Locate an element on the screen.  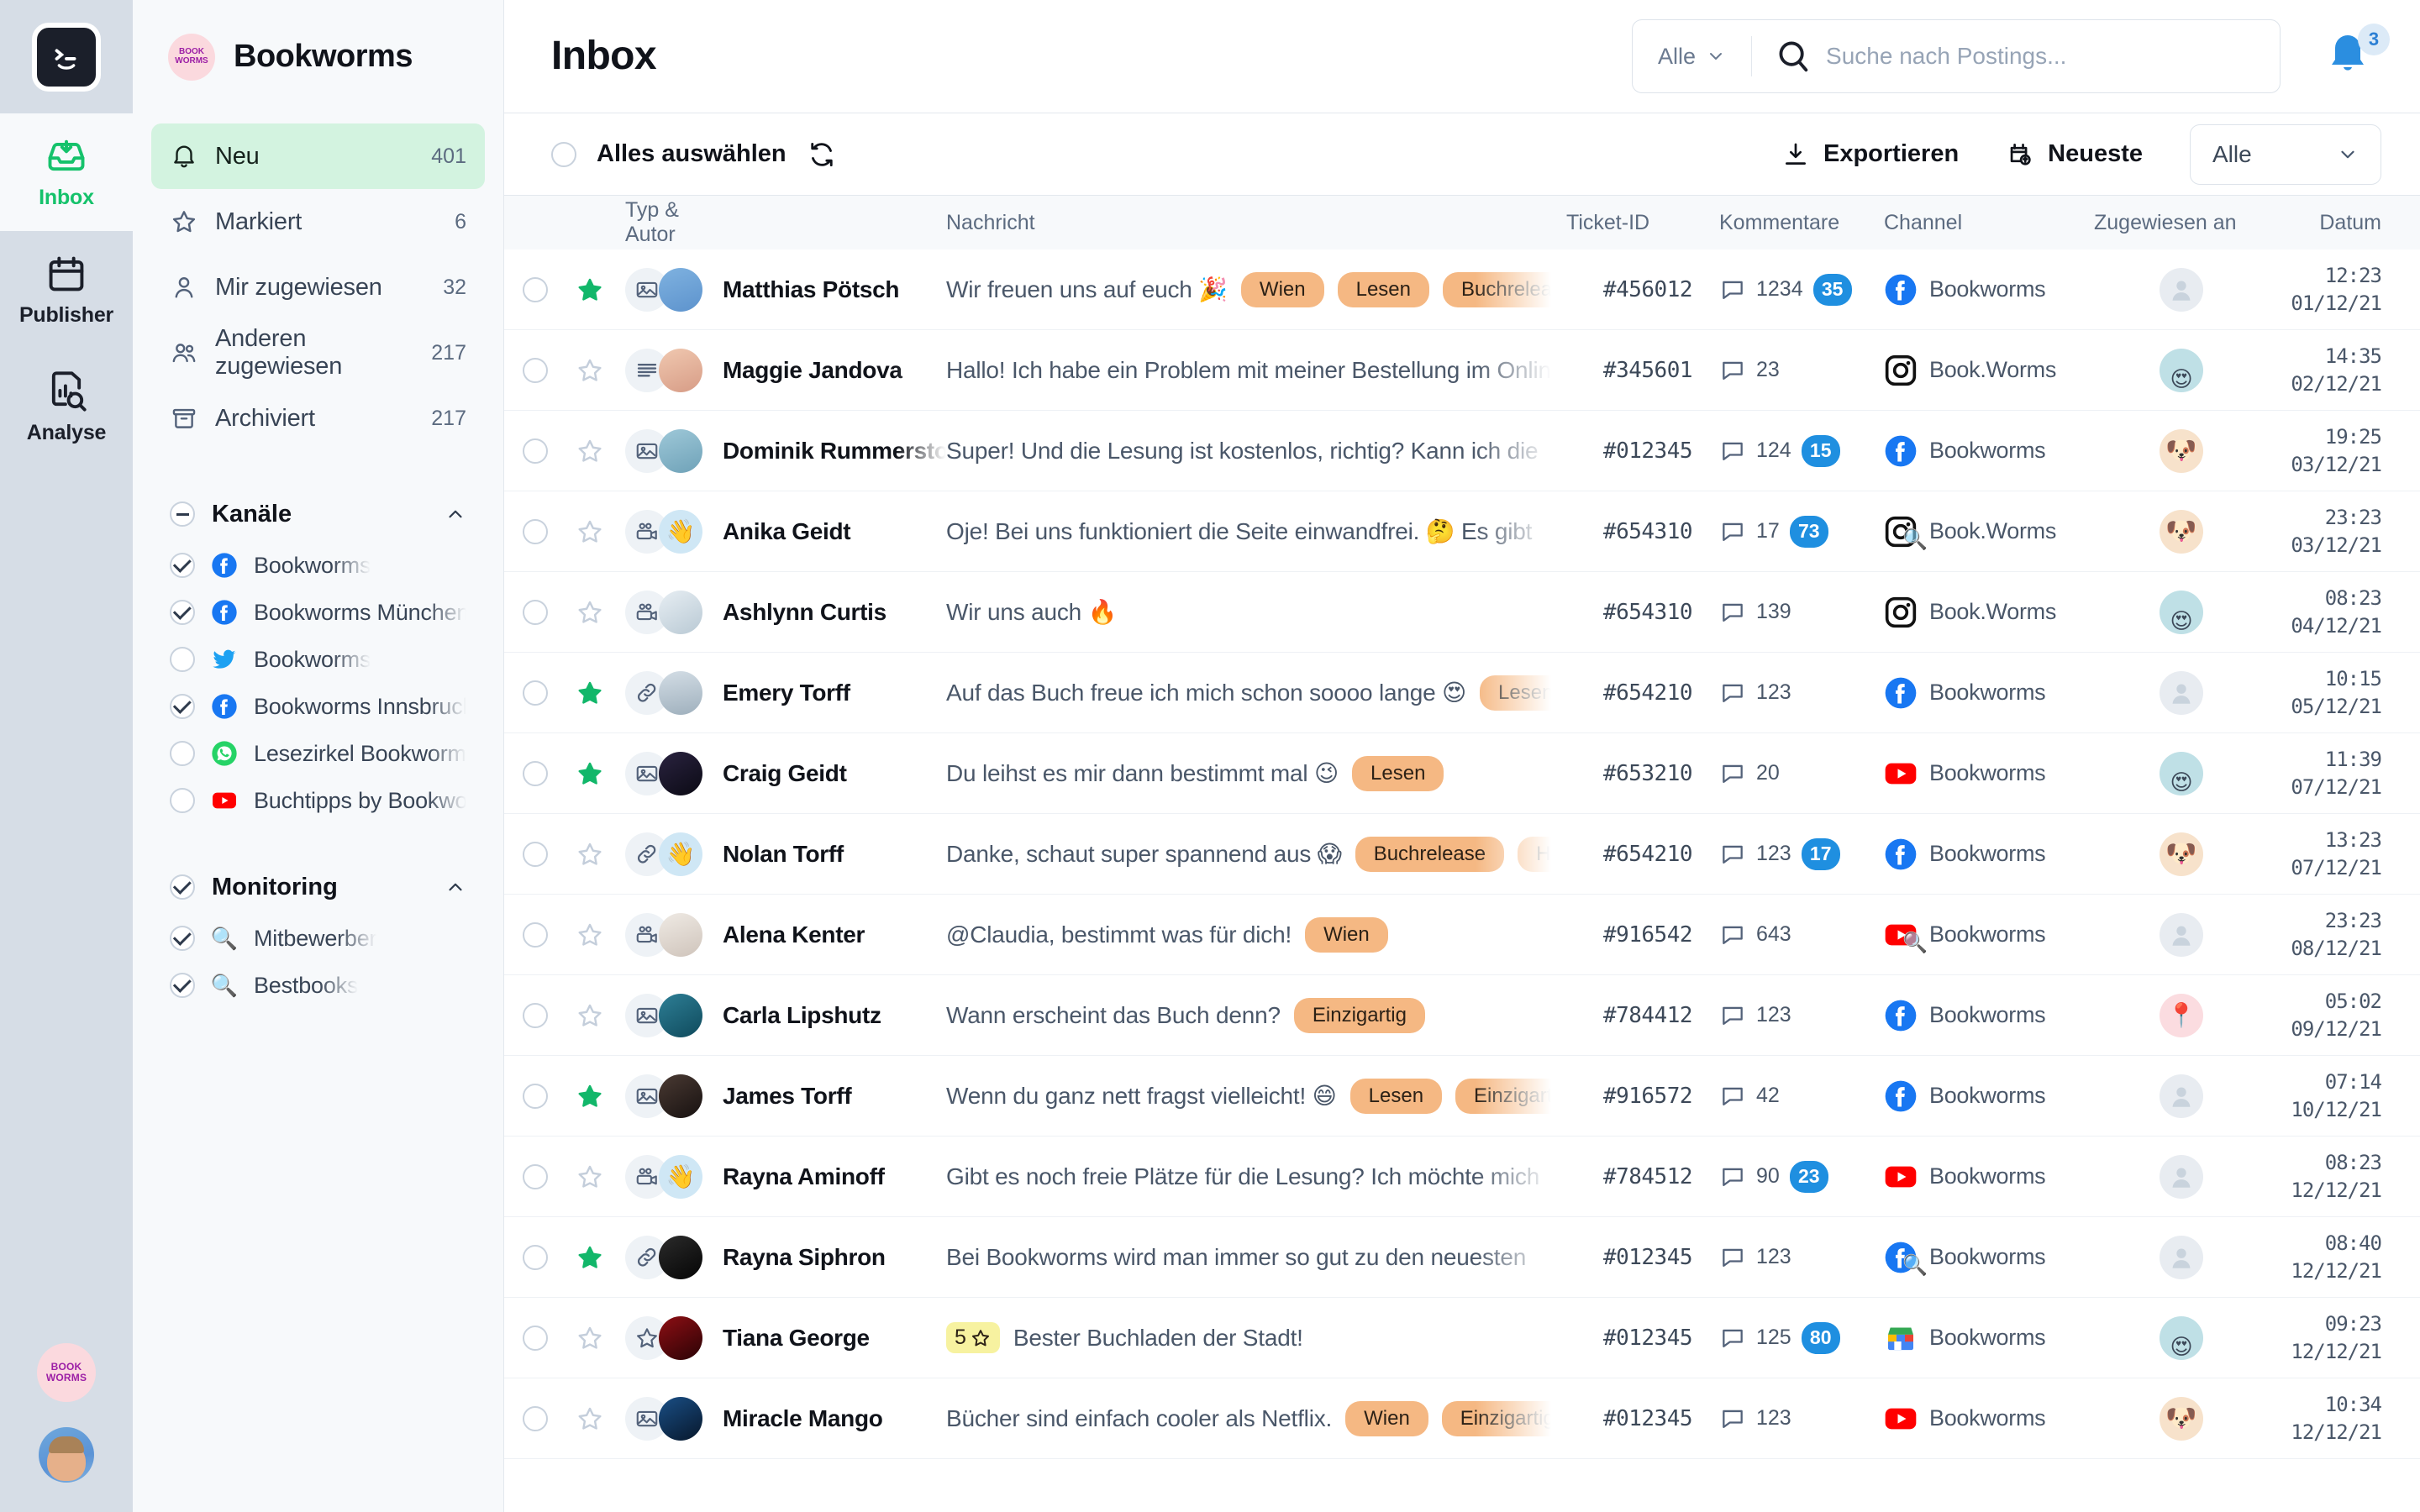
assignee-avatar: 📍 is located at coordinates (2181, 1015).